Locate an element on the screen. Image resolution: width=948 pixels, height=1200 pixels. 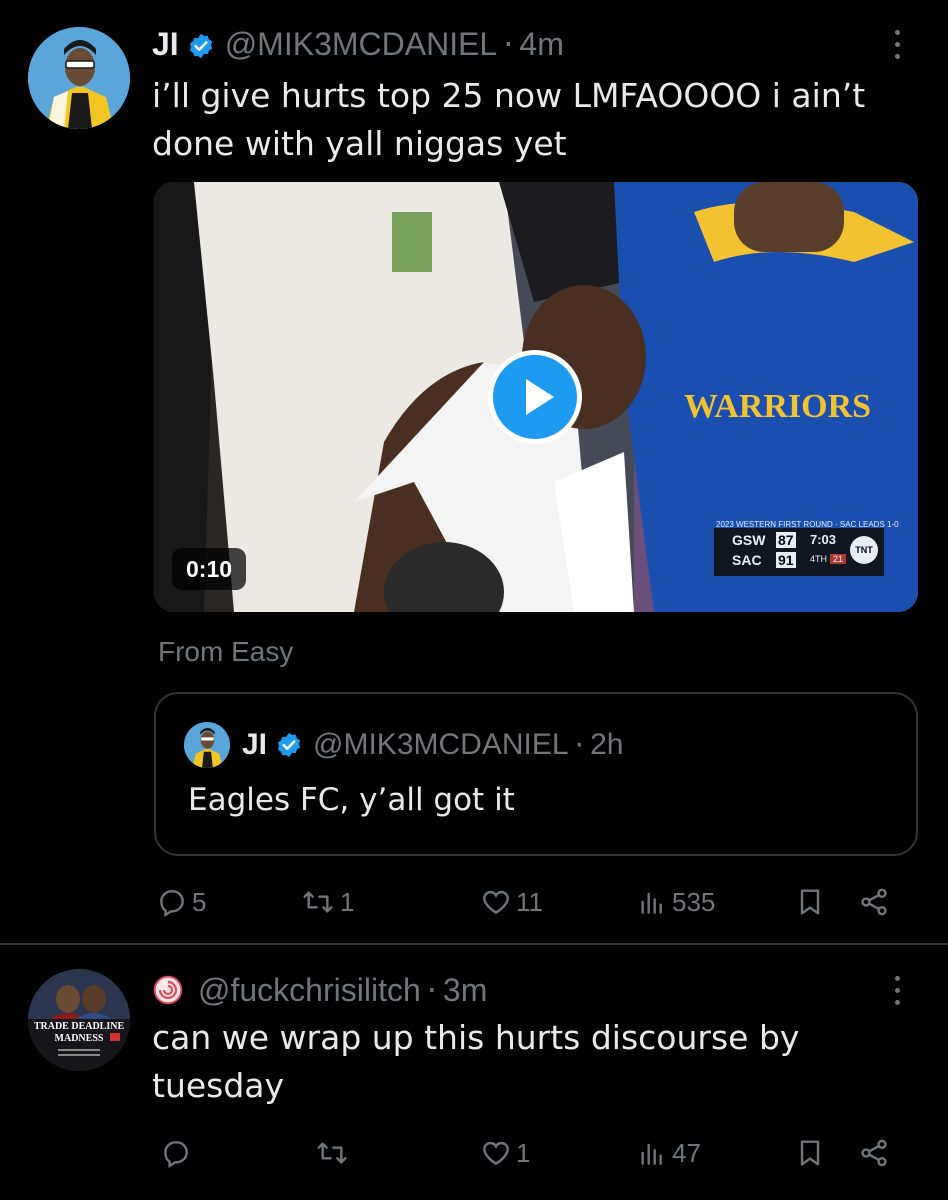
spiral-emoji-icon is located at coordinates (168, 990).